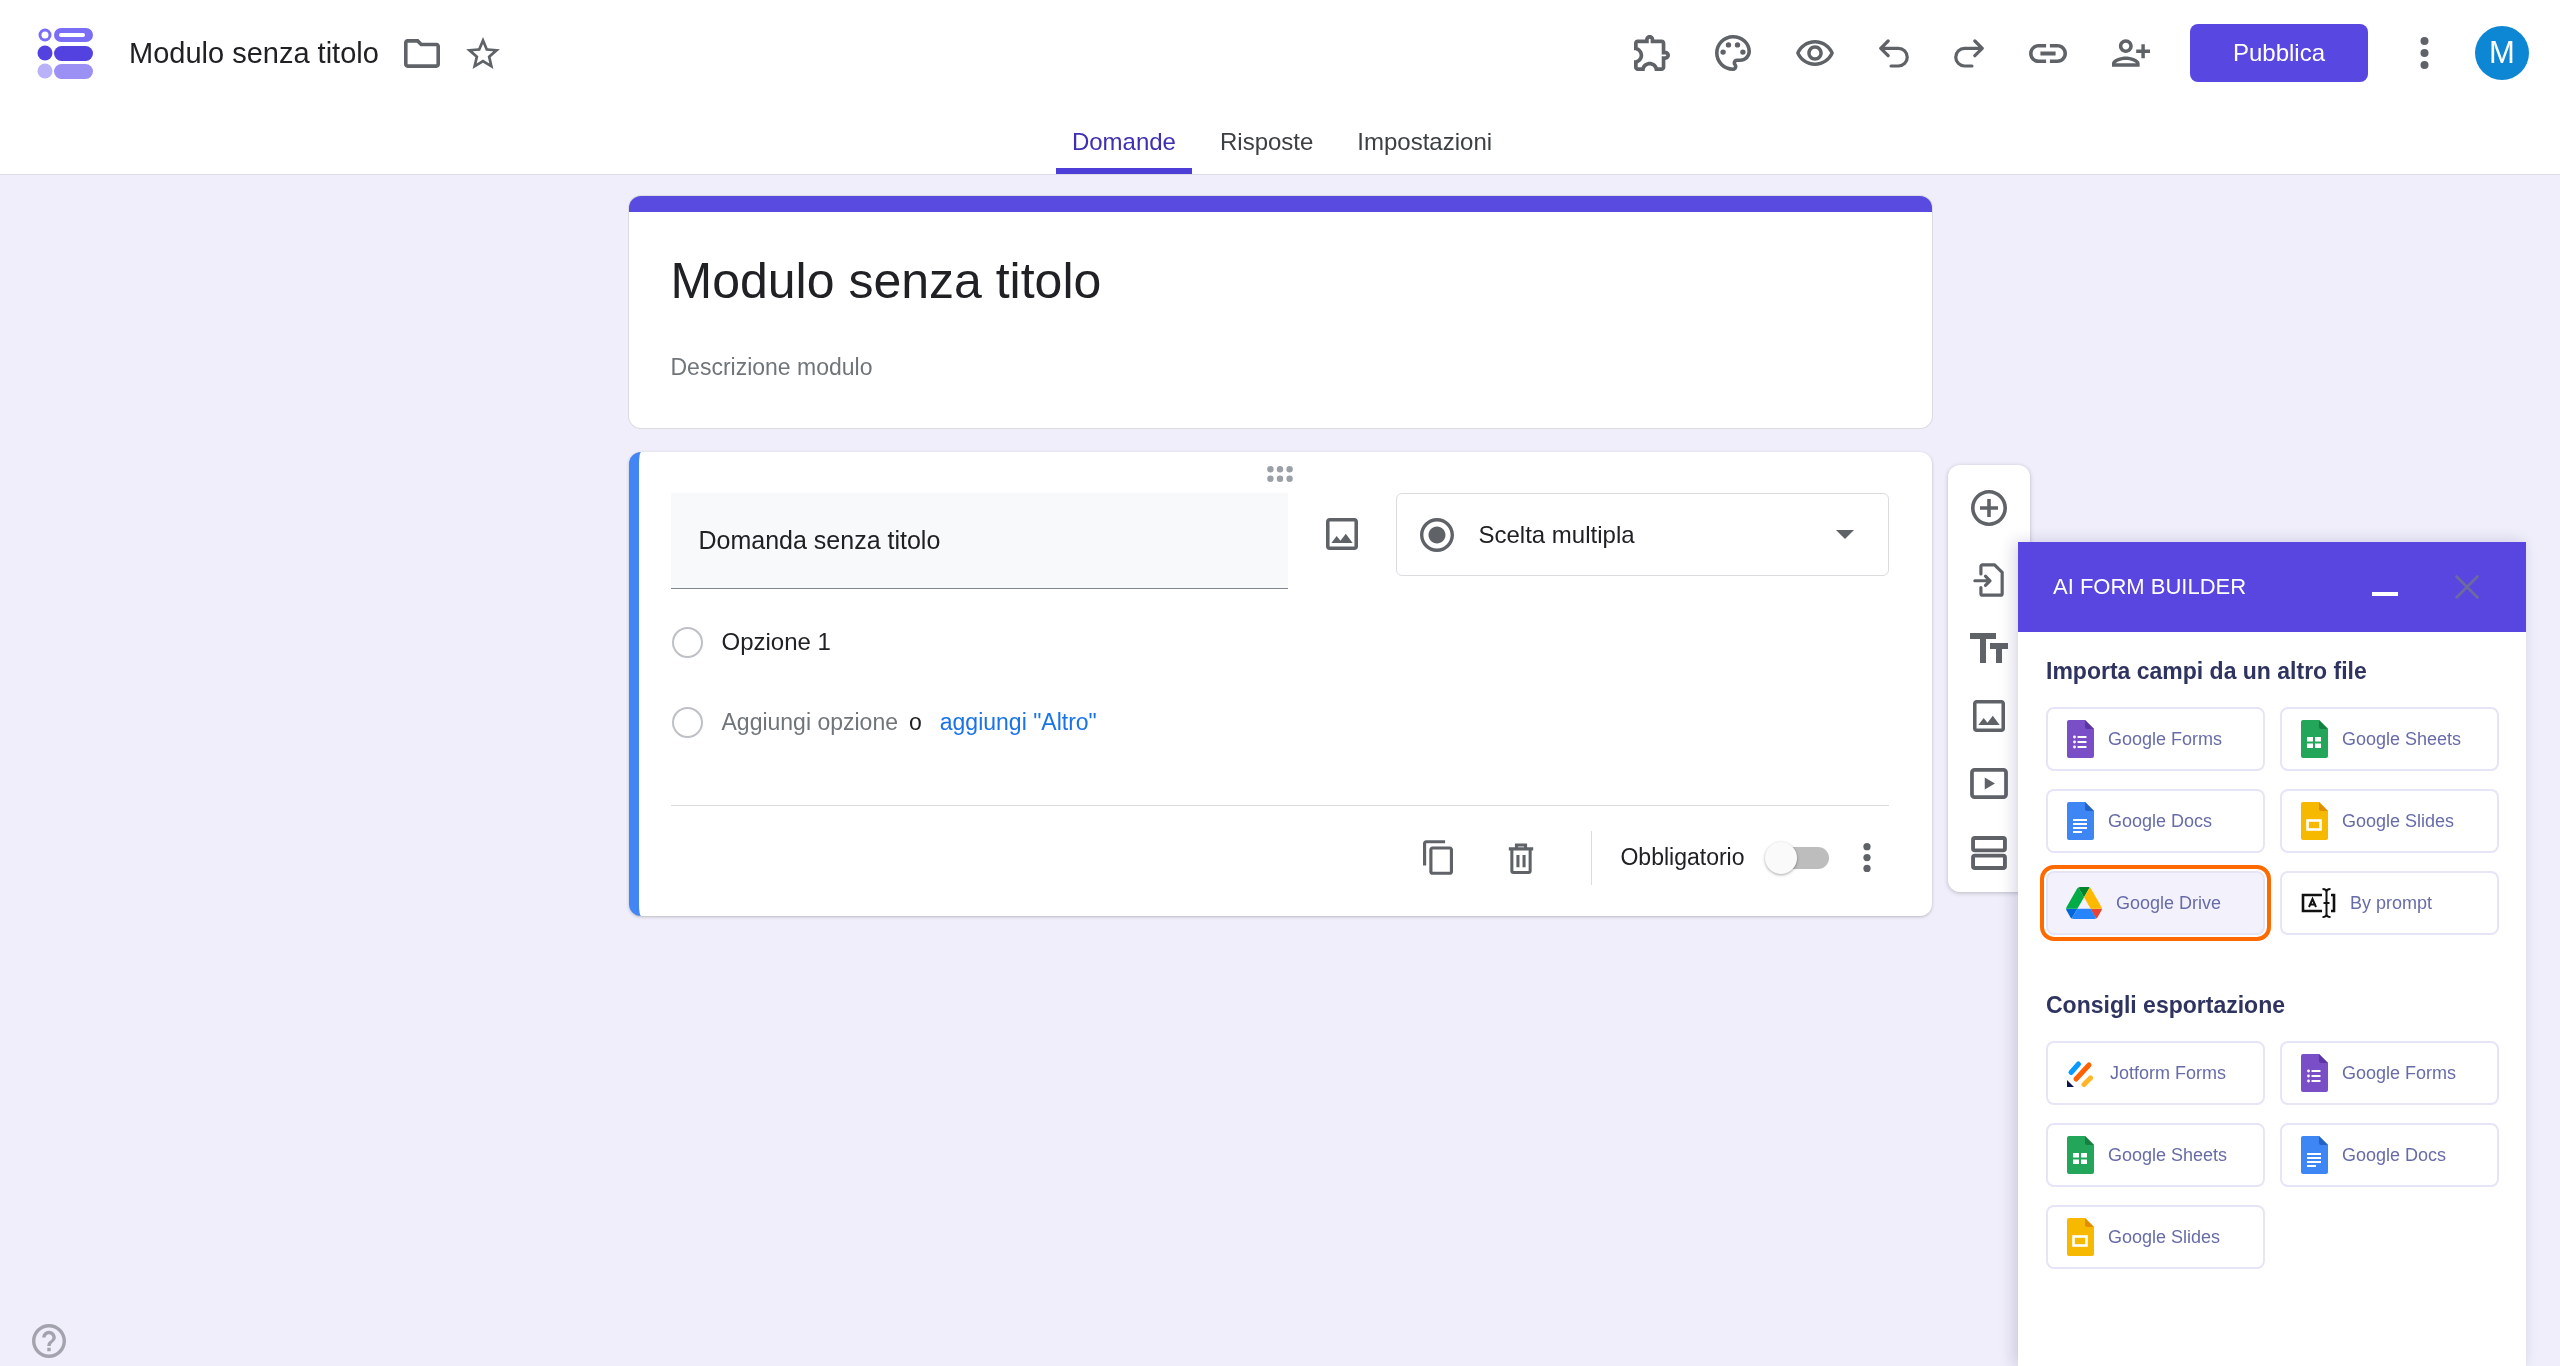 Image resolution: width=2560 pixels, height=1366 pixels. What do you see at coordinates (1123, 140) in the screenshot?
I see `tab: Domande` at bounding box center [1123, 140].